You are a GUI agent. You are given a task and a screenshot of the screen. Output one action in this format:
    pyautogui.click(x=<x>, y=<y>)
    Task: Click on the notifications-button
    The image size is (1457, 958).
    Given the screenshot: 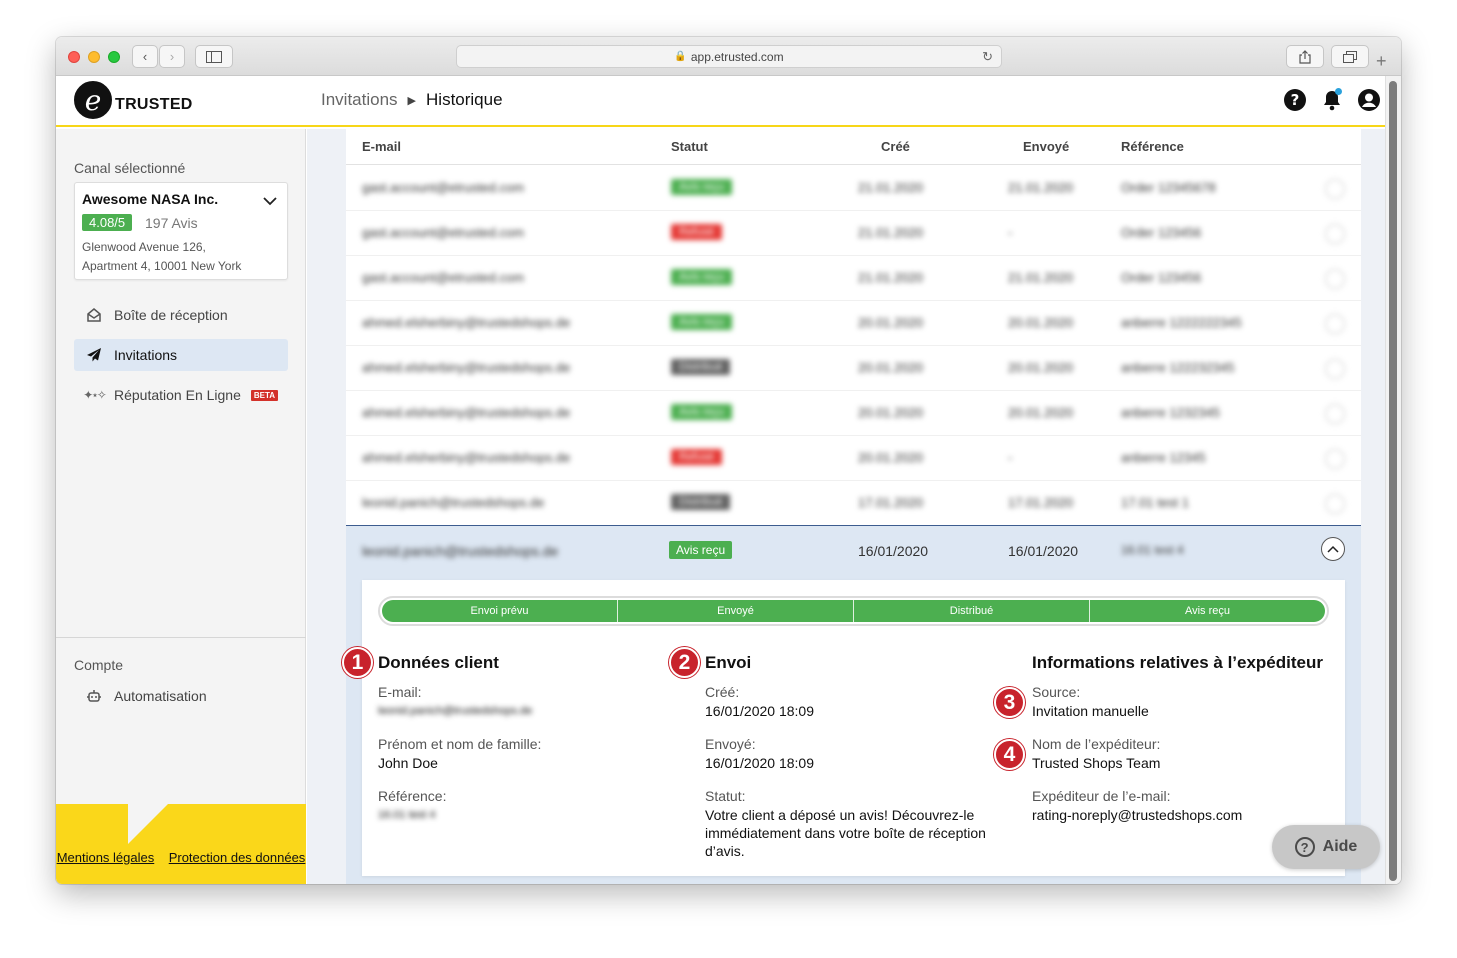 What is the action you would take?
    pyautogui.click(x=1332, y=100)
    